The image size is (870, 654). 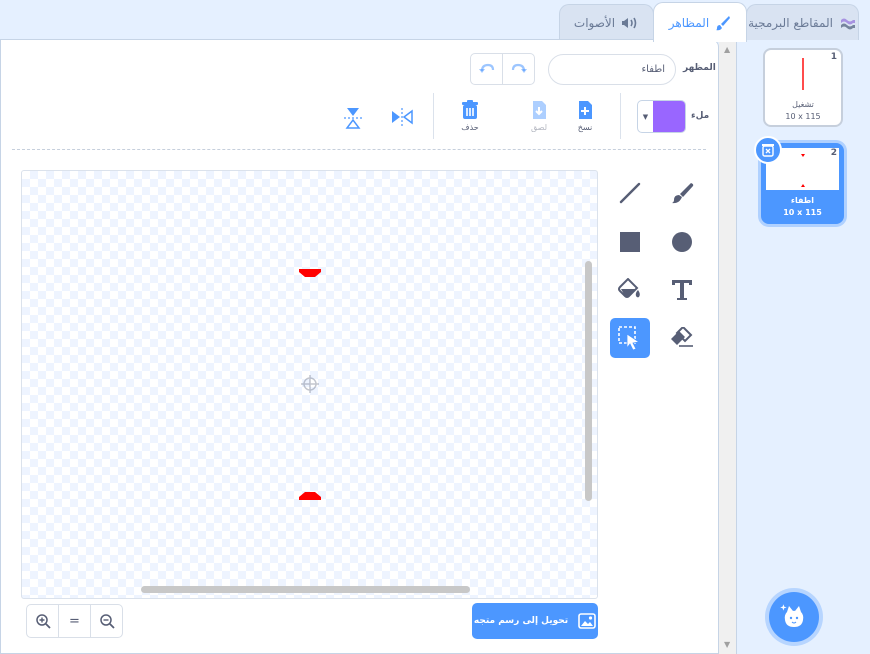 I want to click on code-icon, so click(x=847, y=23).